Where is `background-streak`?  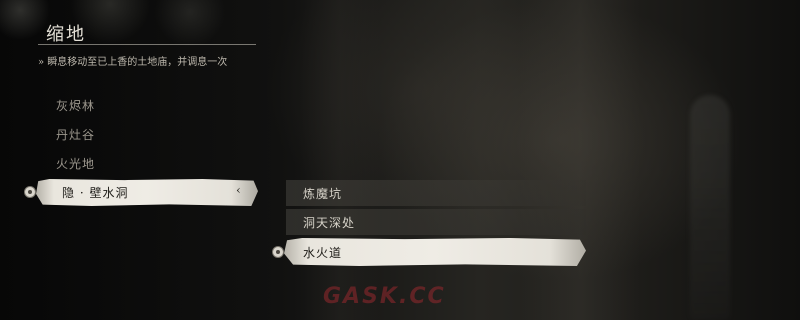 background-streak is located at coordinates (340, 160).